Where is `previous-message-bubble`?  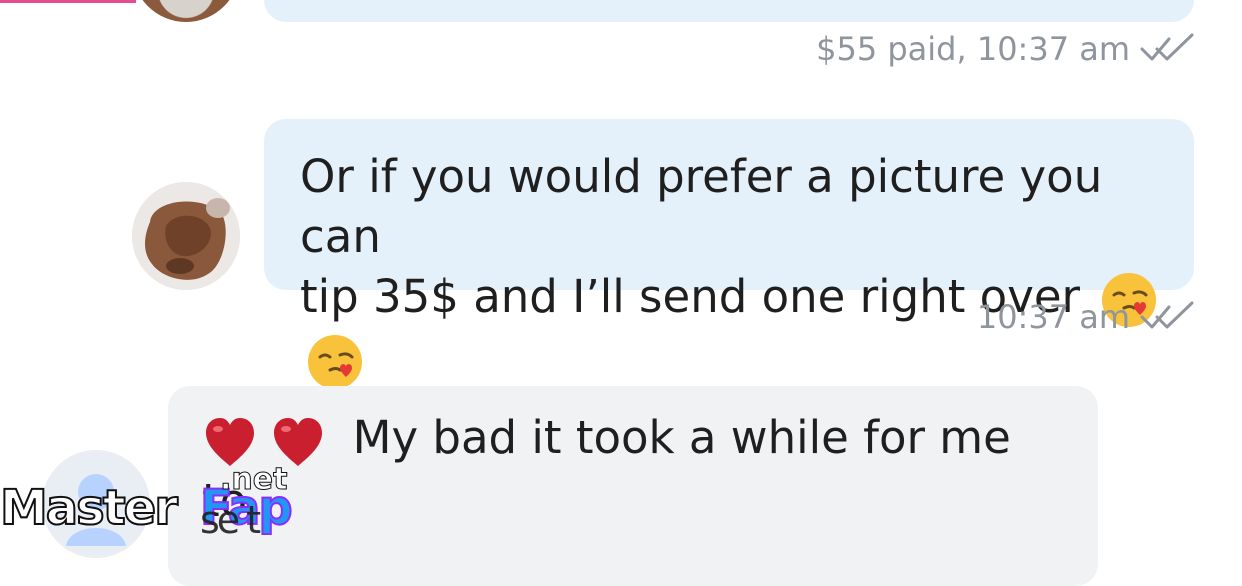
previous-message-bubble is located at coordinates (729, 11).